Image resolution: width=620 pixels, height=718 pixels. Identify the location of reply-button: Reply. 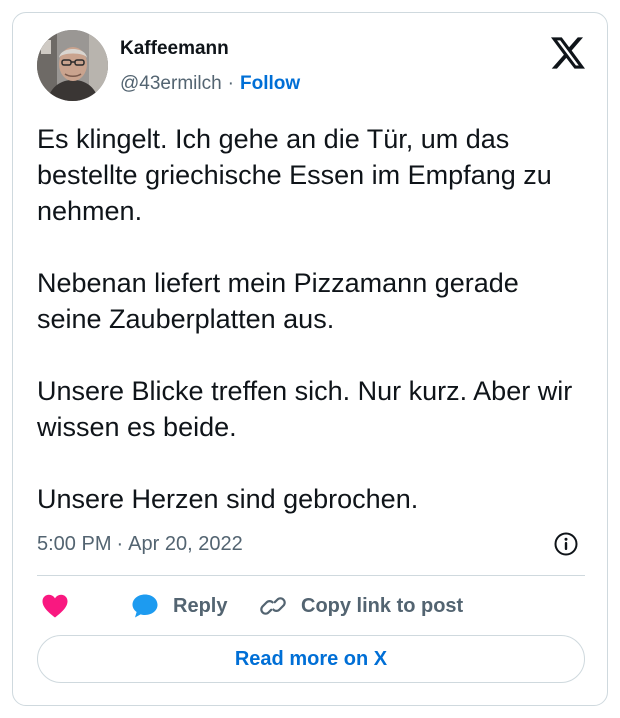
(179, 606).